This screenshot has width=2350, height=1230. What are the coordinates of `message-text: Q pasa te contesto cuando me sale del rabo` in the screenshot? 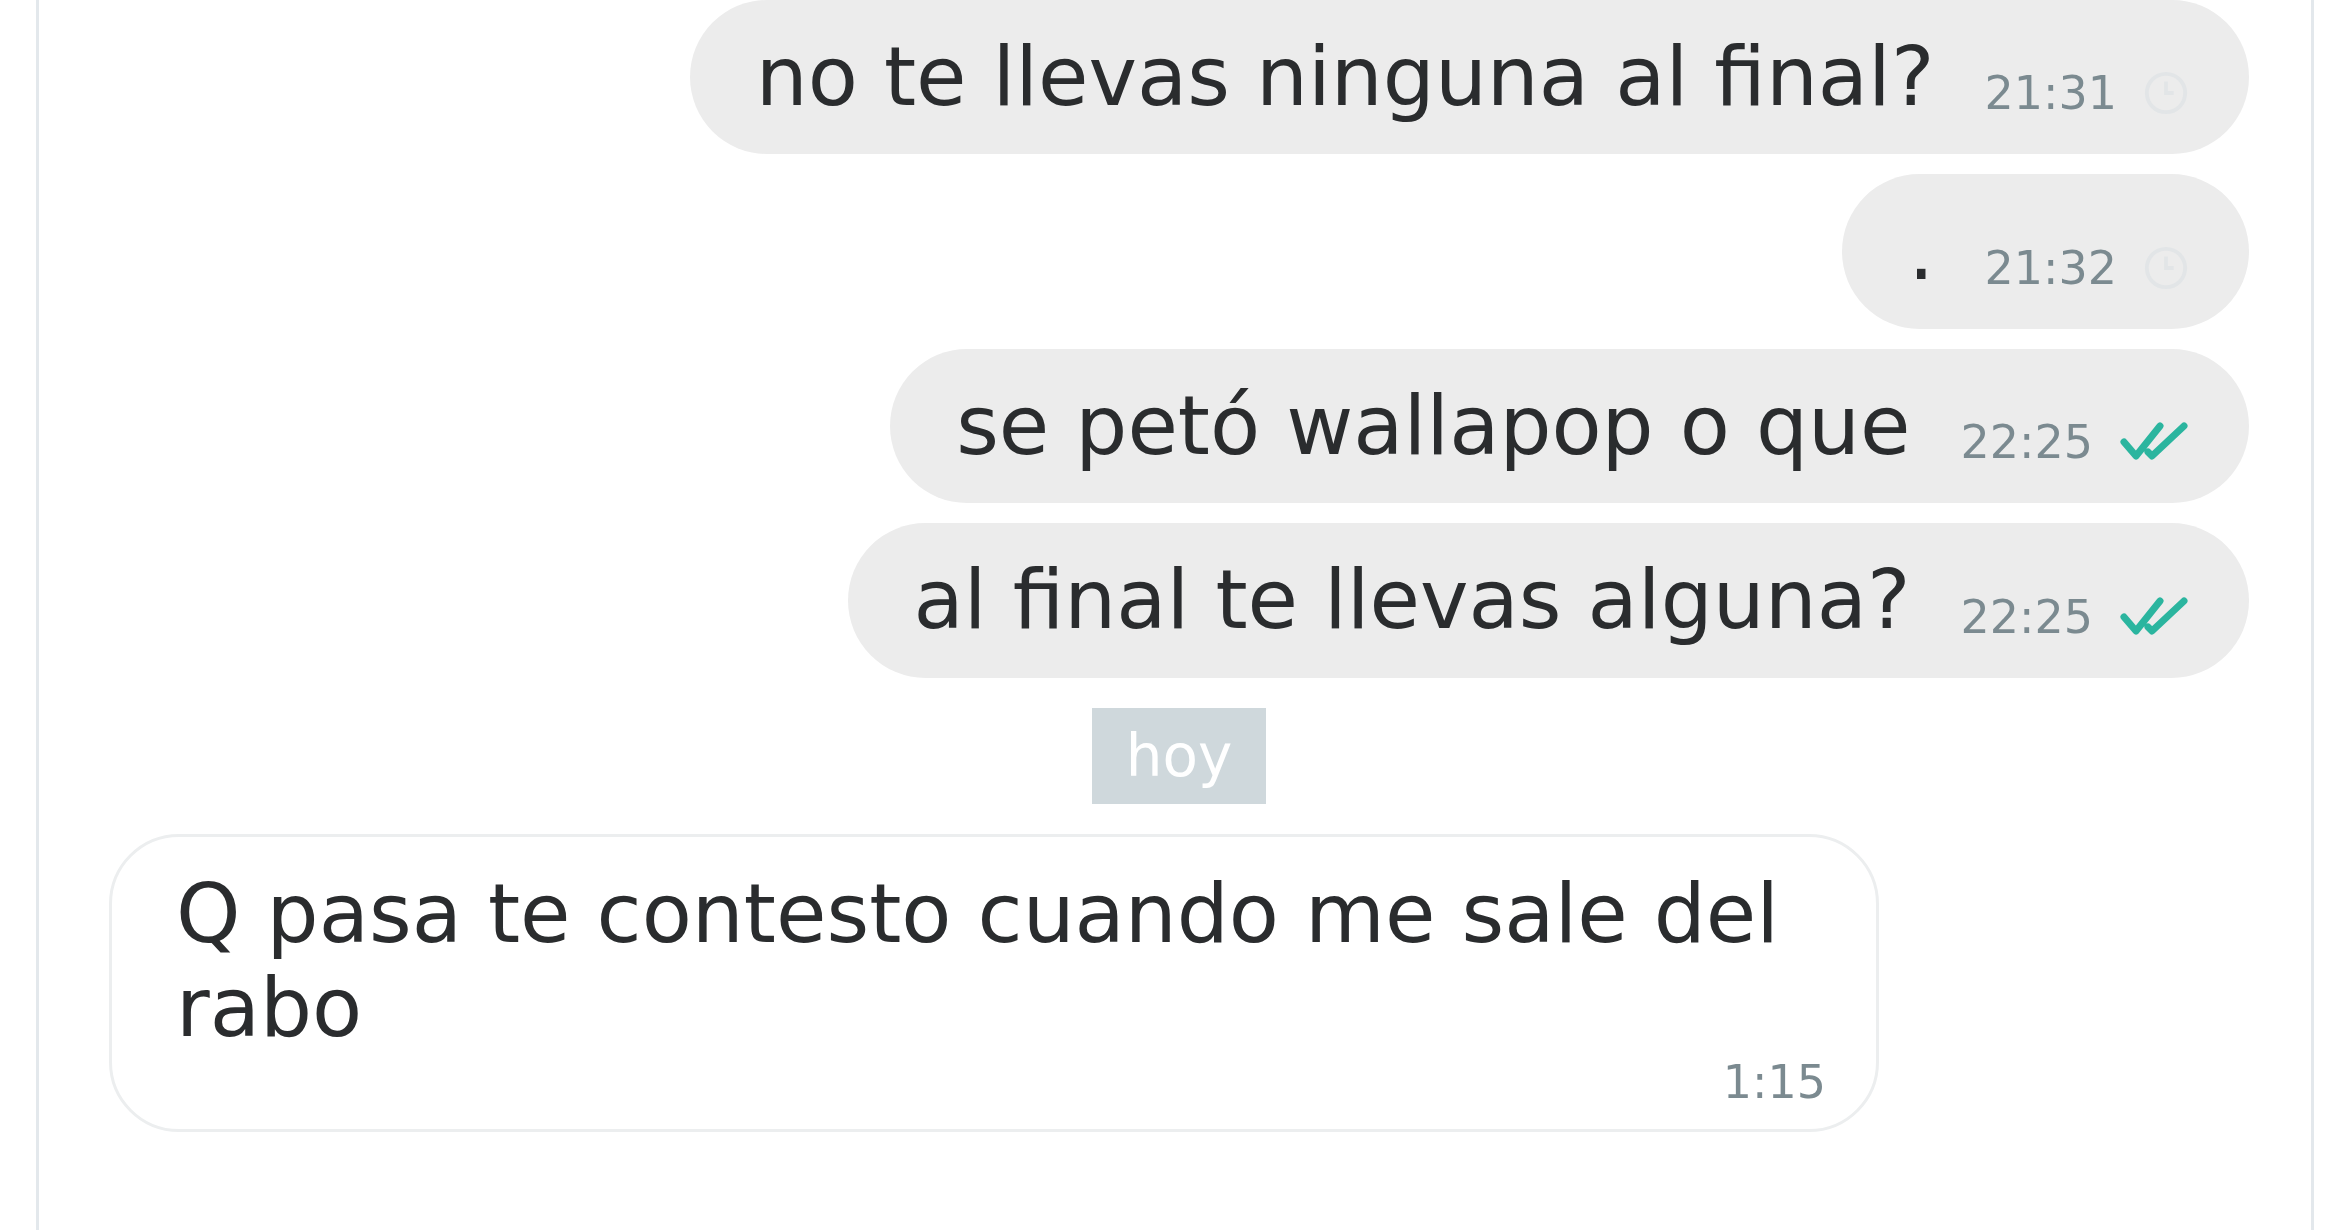 It's located at (978, 961).